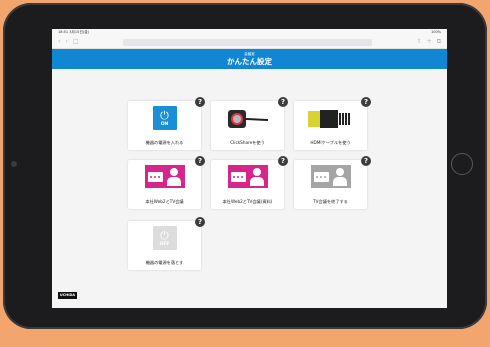 The image size is (490, 347). What do you see at coordinates (164, 118) in the screenshot?
I see `power-on-icon: ⏻ ON` at bounding box center [164, 118].